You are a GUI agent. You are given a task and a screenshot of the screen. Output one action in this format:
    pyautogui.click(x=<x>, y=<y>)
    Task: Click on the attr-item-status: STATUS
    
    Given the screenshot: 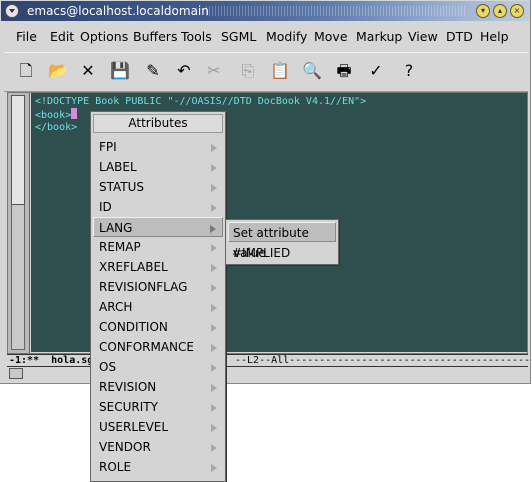 What is the action you would take?
    pyautogui.click(x=158, y=187)
    